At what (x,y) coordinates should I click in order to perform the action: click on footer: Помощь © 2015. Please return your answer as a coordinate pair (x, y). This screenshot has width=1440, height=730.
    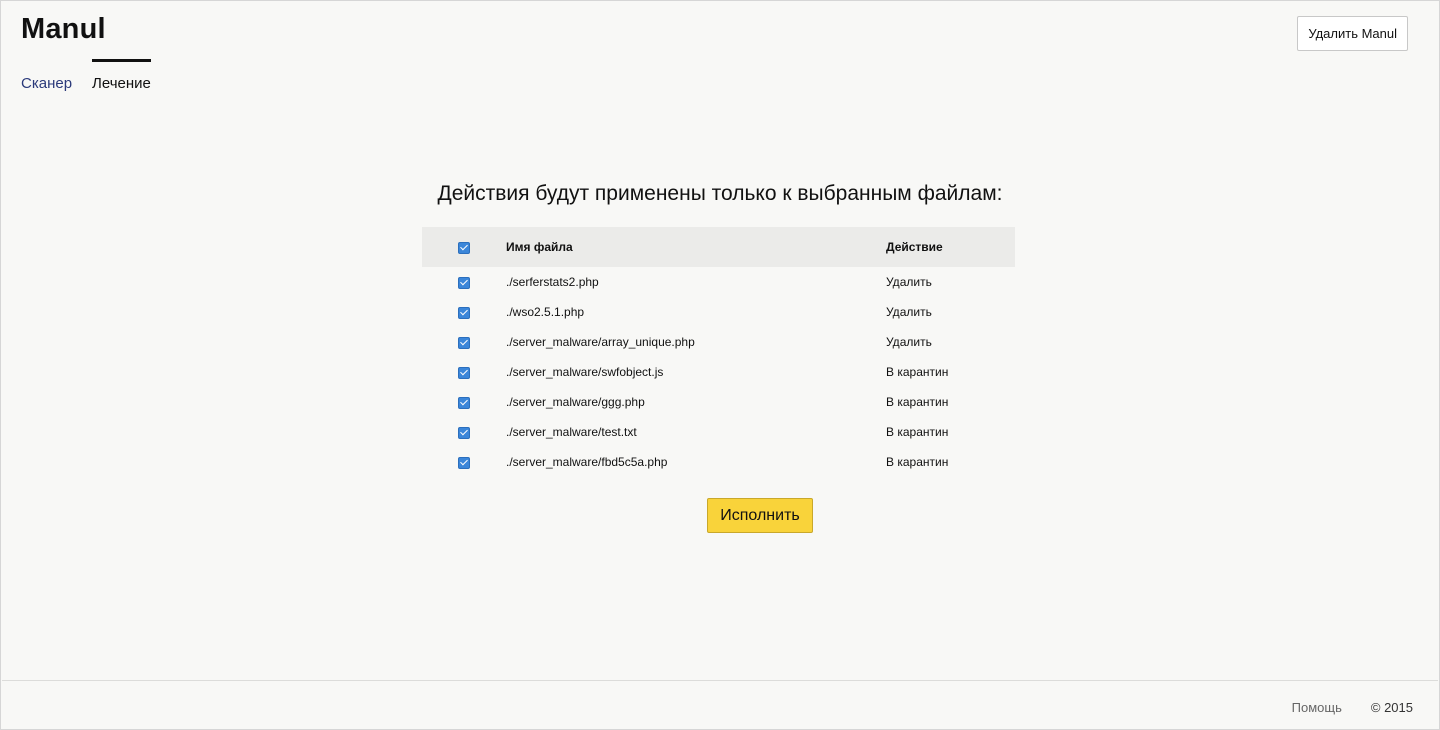
    Looking at the image, I should click on (1352, 707).